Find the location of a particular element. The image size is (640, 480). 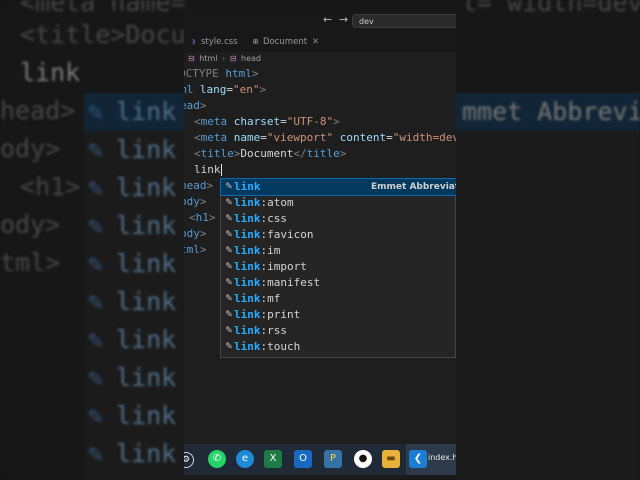

tab-label: style.css is located at coordinates (219, 42).